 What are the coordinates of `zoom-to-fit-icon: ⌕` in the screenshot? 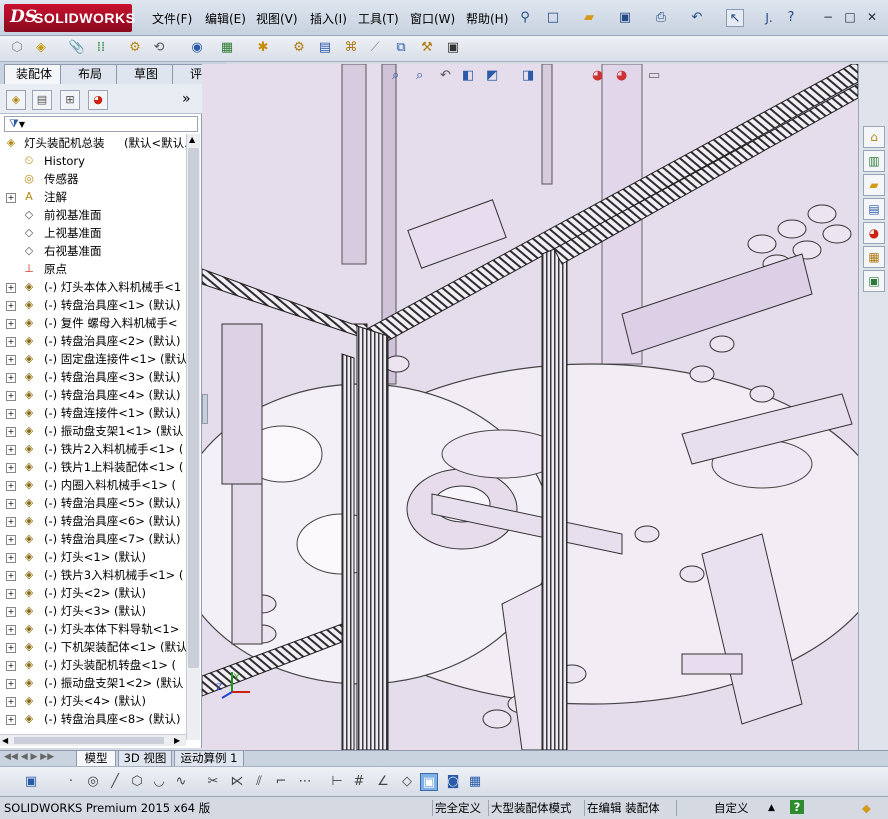 It's located at (395, 75).